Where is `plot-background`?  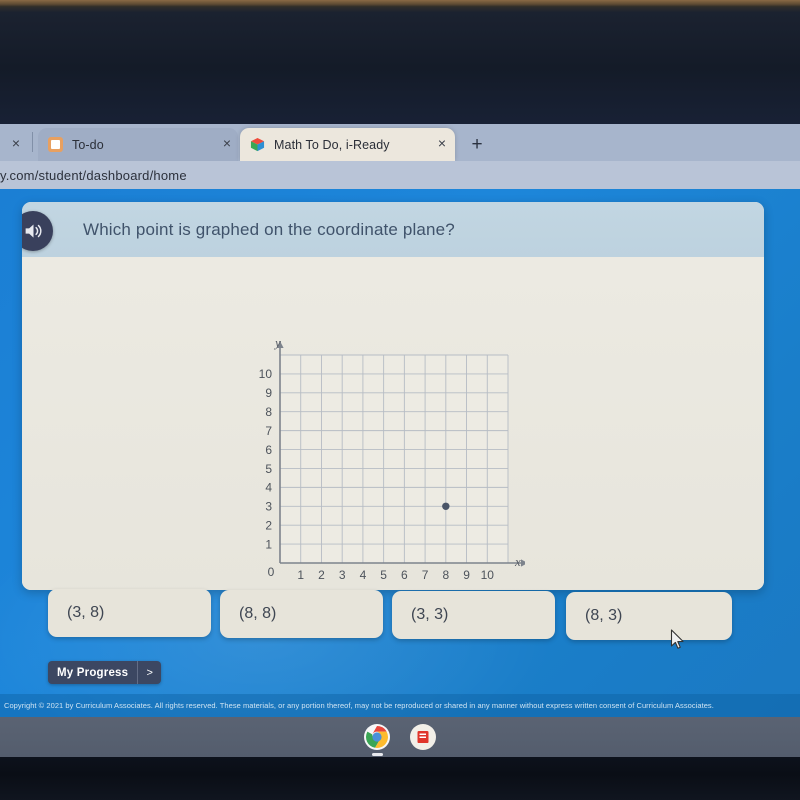
plot-background is located at coordinates (394, 459).